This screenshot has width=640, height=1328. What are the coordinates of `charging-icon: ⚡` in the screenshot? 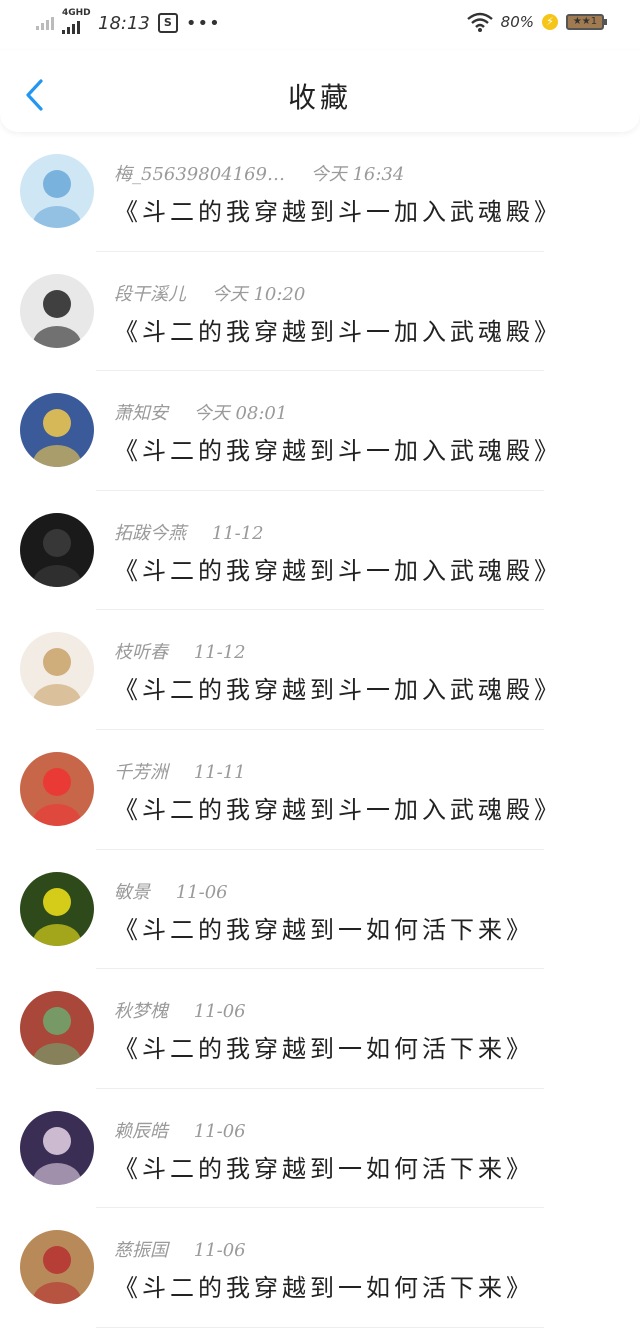 It's located at (550, 22).